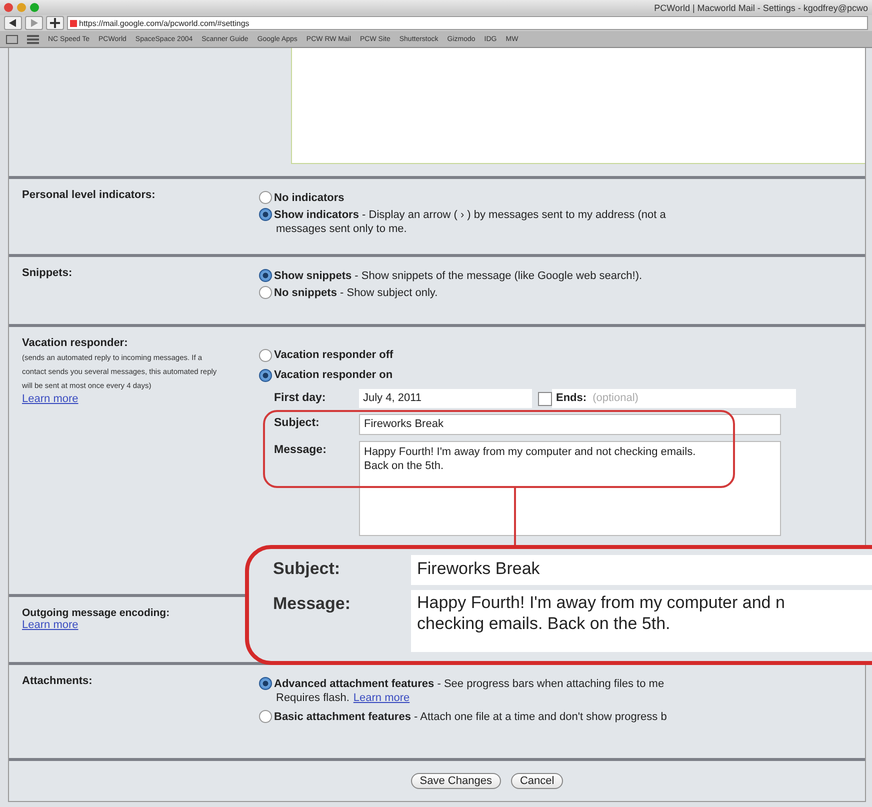 The width and height of the screenshot is (872, 807). What do you see at coordinates (445, 398) in the screenshot?
I see `date-field: July 4, 2011` at bounding box center [445, 398].